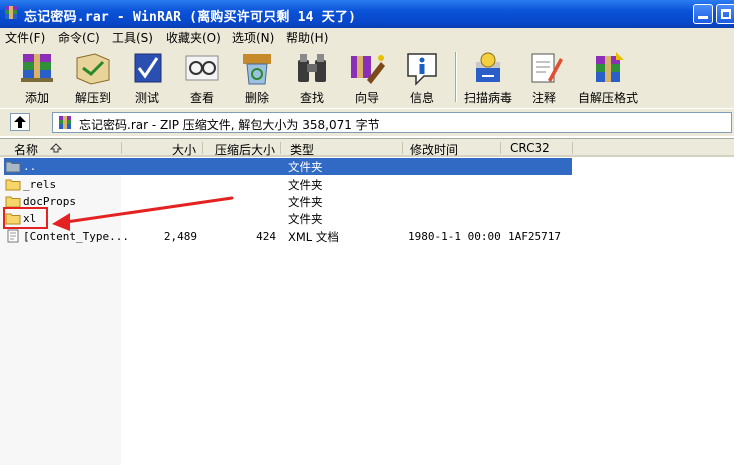 The width and height of the screenshot is (734, 465). Describe the element at coordinates (253, 37) in the screenshot. I see `menu-options: 选项(N)` at that location.